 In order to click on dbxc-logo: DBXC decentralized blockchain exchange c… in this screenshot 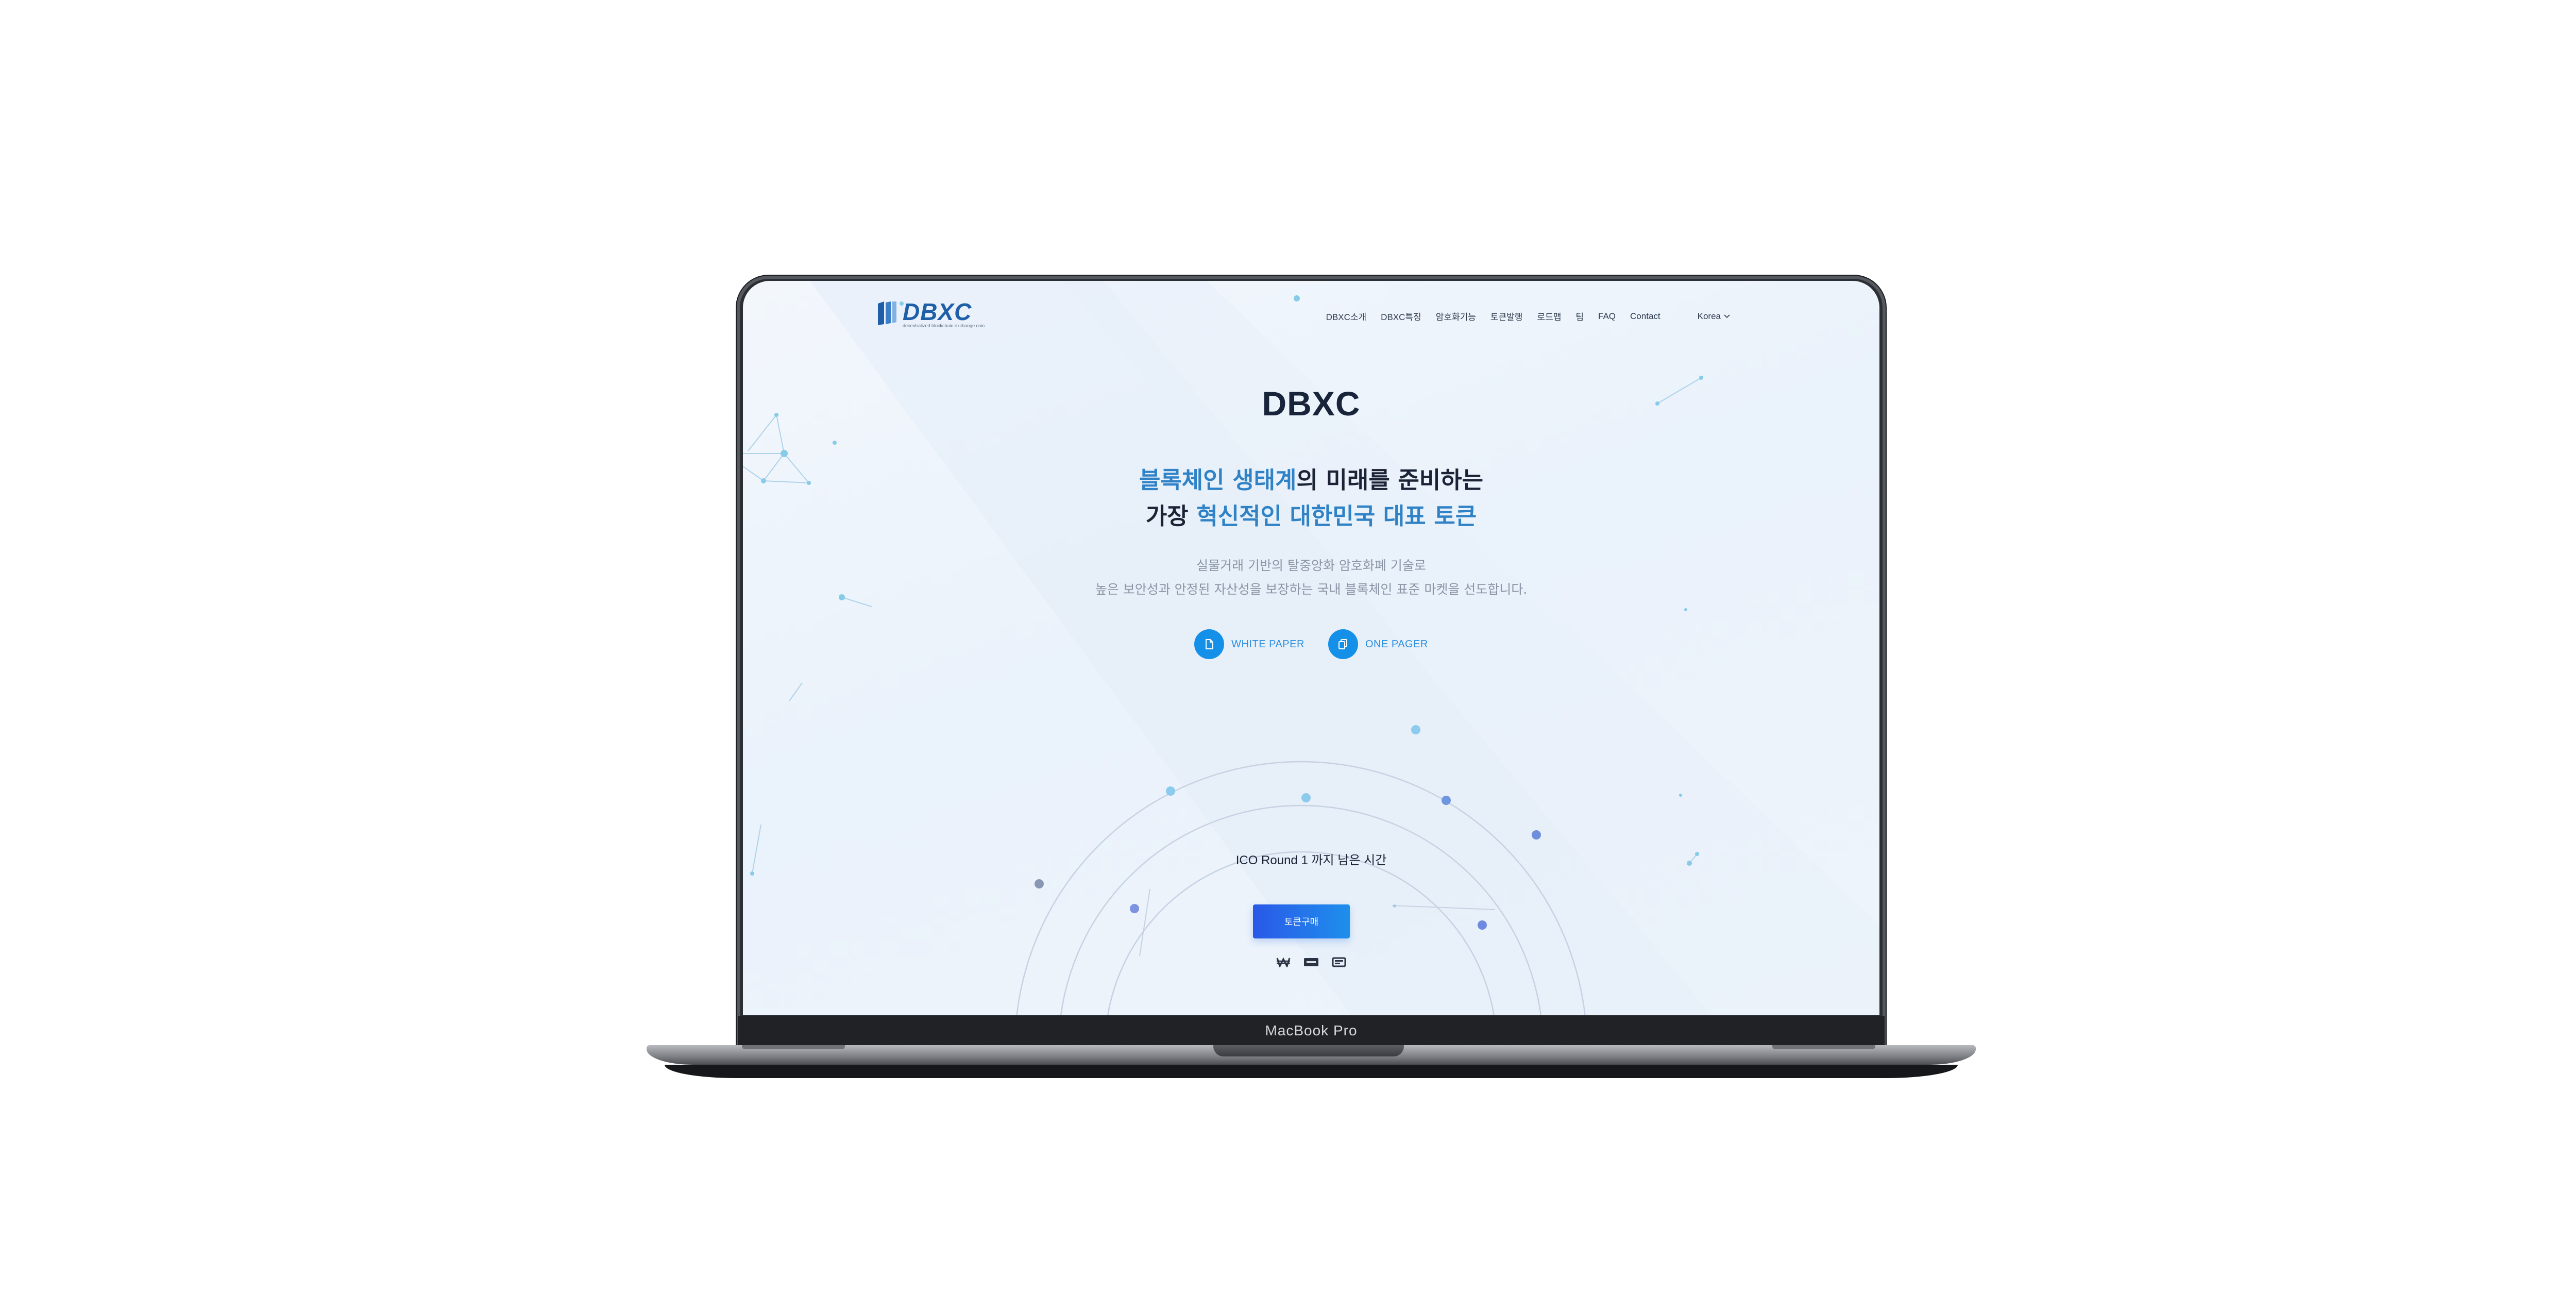, I will do `click(930, 314)`.